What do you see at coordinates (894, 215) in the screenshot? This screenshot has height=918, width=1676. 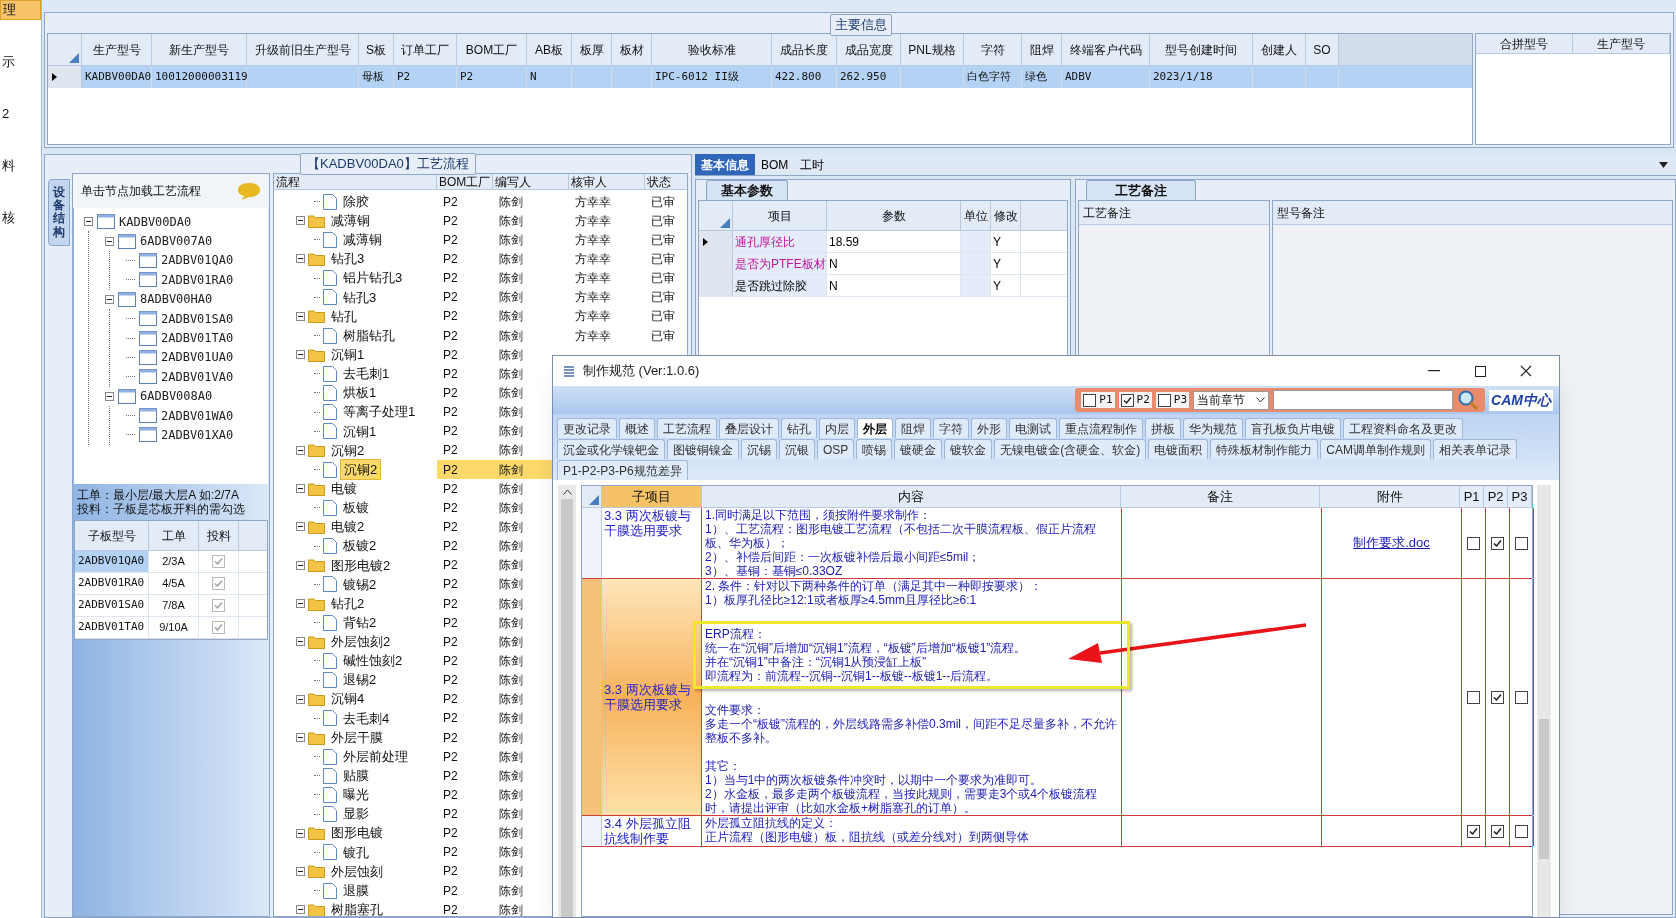 I see `column-header: 参数` at bounding box center [894, 215].